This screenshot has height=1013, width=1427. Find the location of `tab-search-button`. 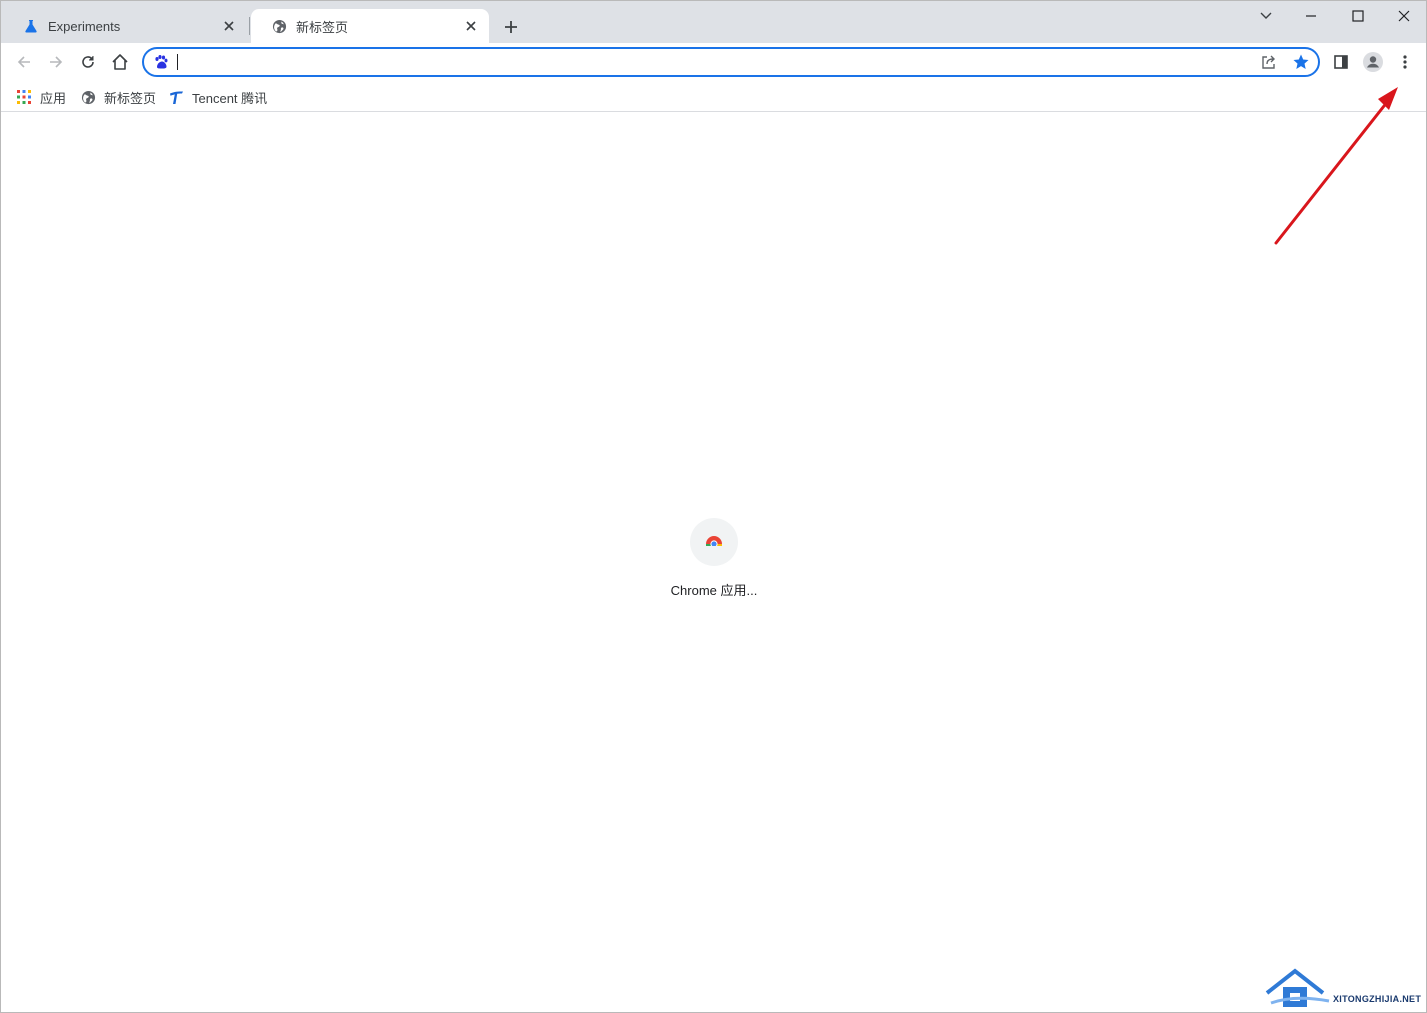

tab-search-button is located at coordinates (1266, 16).